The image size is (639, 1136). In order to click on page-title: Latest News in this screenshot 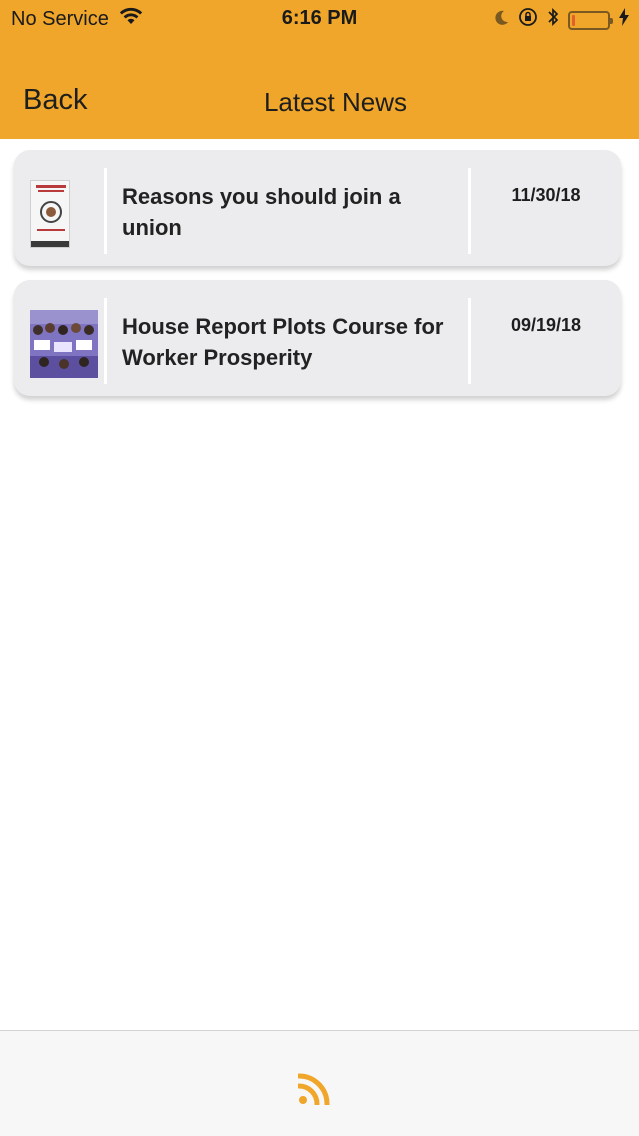, I will do `click(335, 102)`.